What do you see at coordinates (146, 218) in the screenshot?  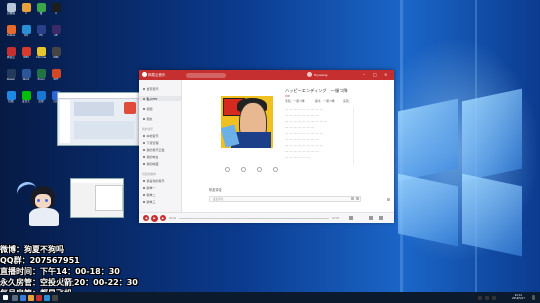 I see `previous-icon: ◀` at bounding box center [146, 218].